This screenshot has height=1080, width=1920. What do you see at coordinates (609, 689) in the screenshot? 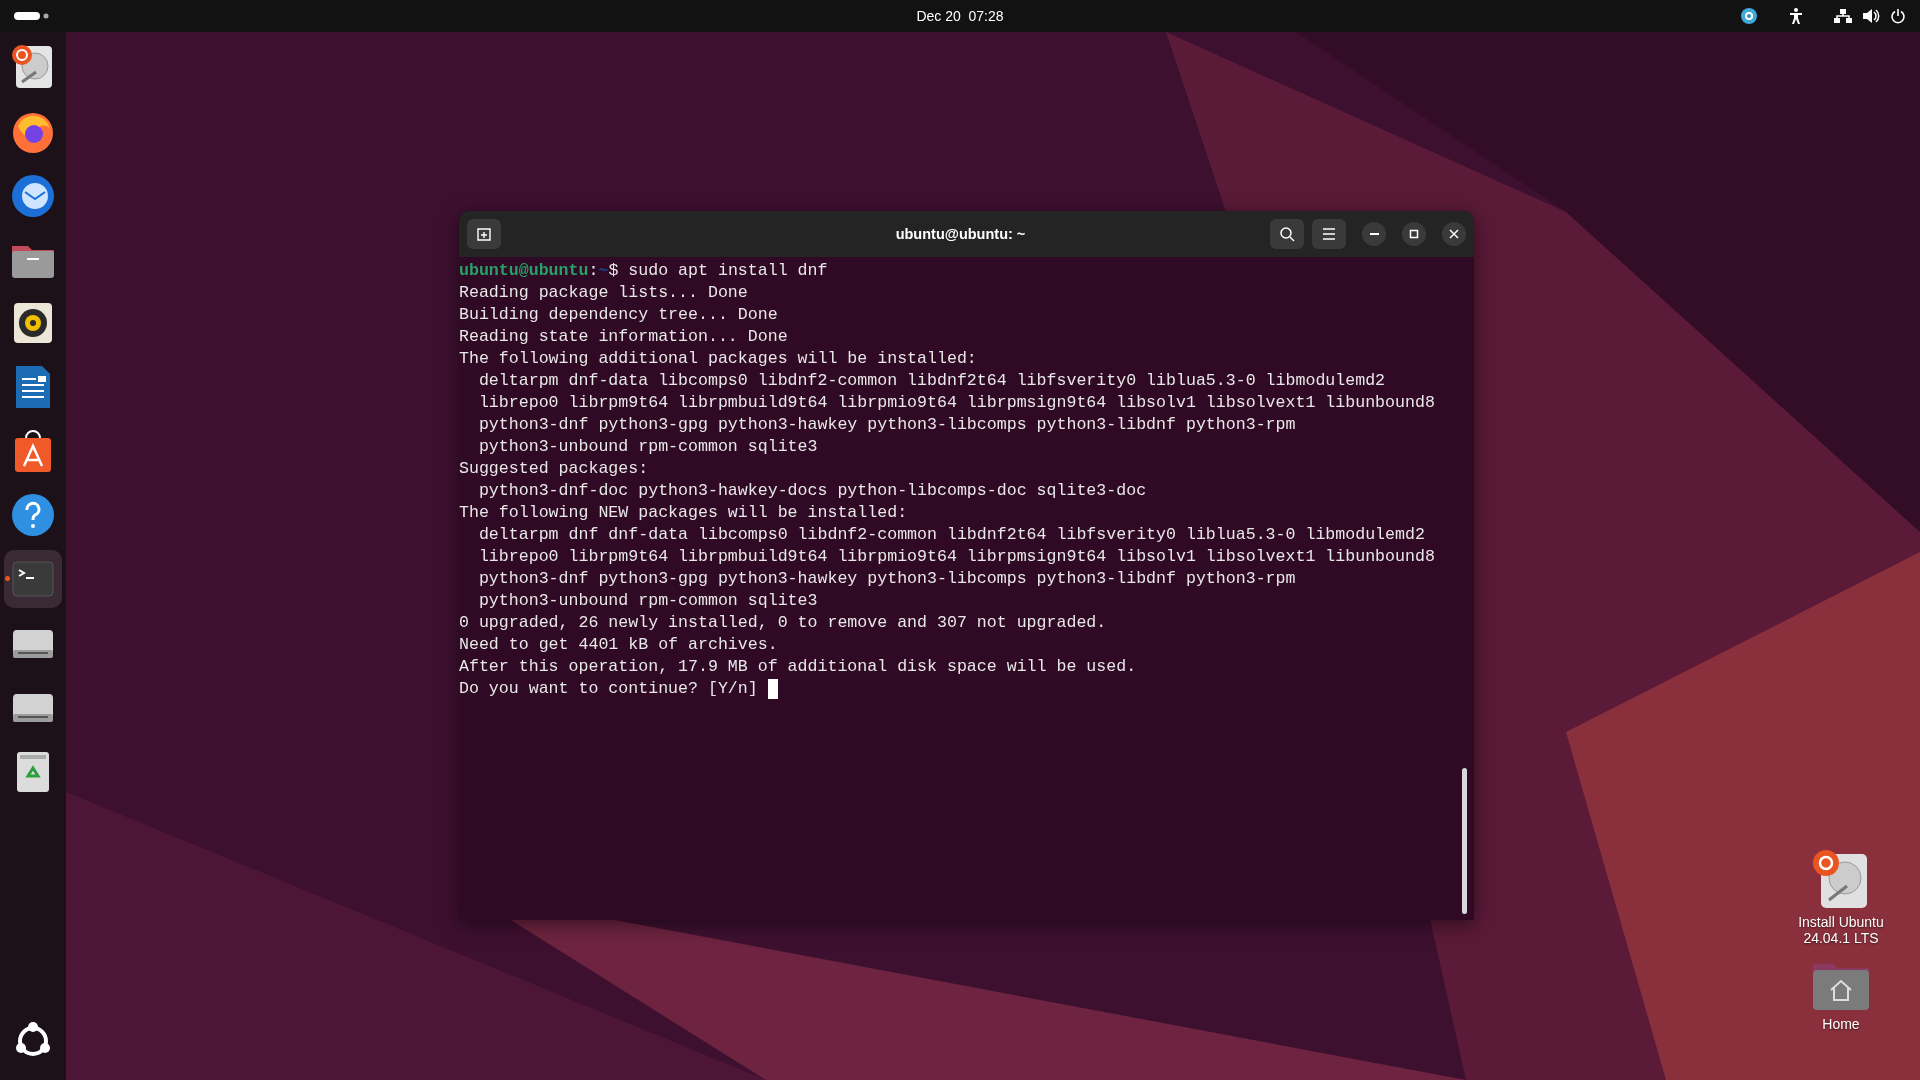
I see `terminal-line: Do you want to continue? [Y/n]` at bounding box center [609, 689].